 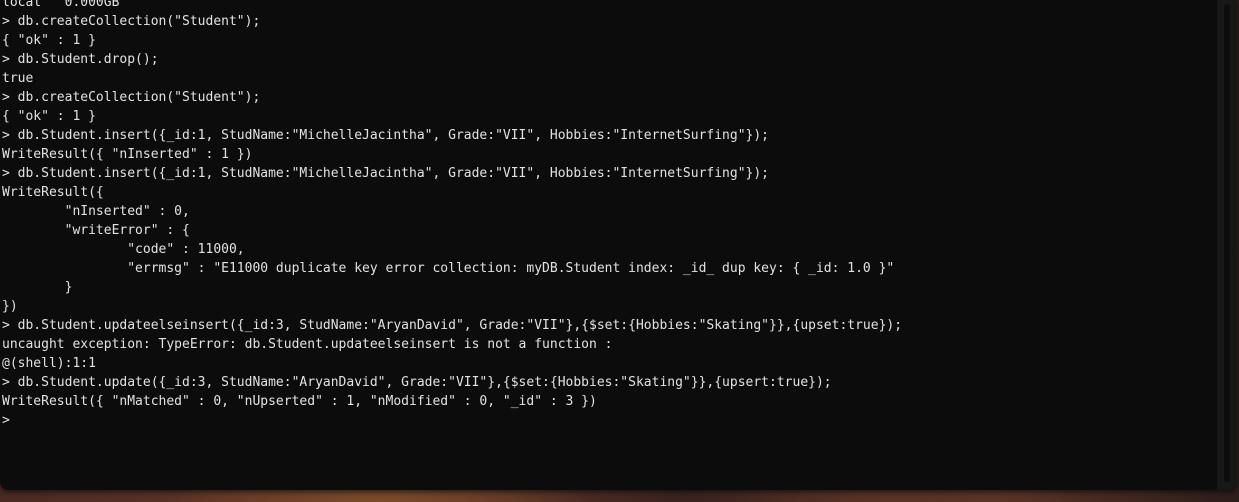 What do you see at coordinates (96, 211) in the screenshot?
I see `terminal-line: "nInserted" : 0,` at bounding box center [96, 211].